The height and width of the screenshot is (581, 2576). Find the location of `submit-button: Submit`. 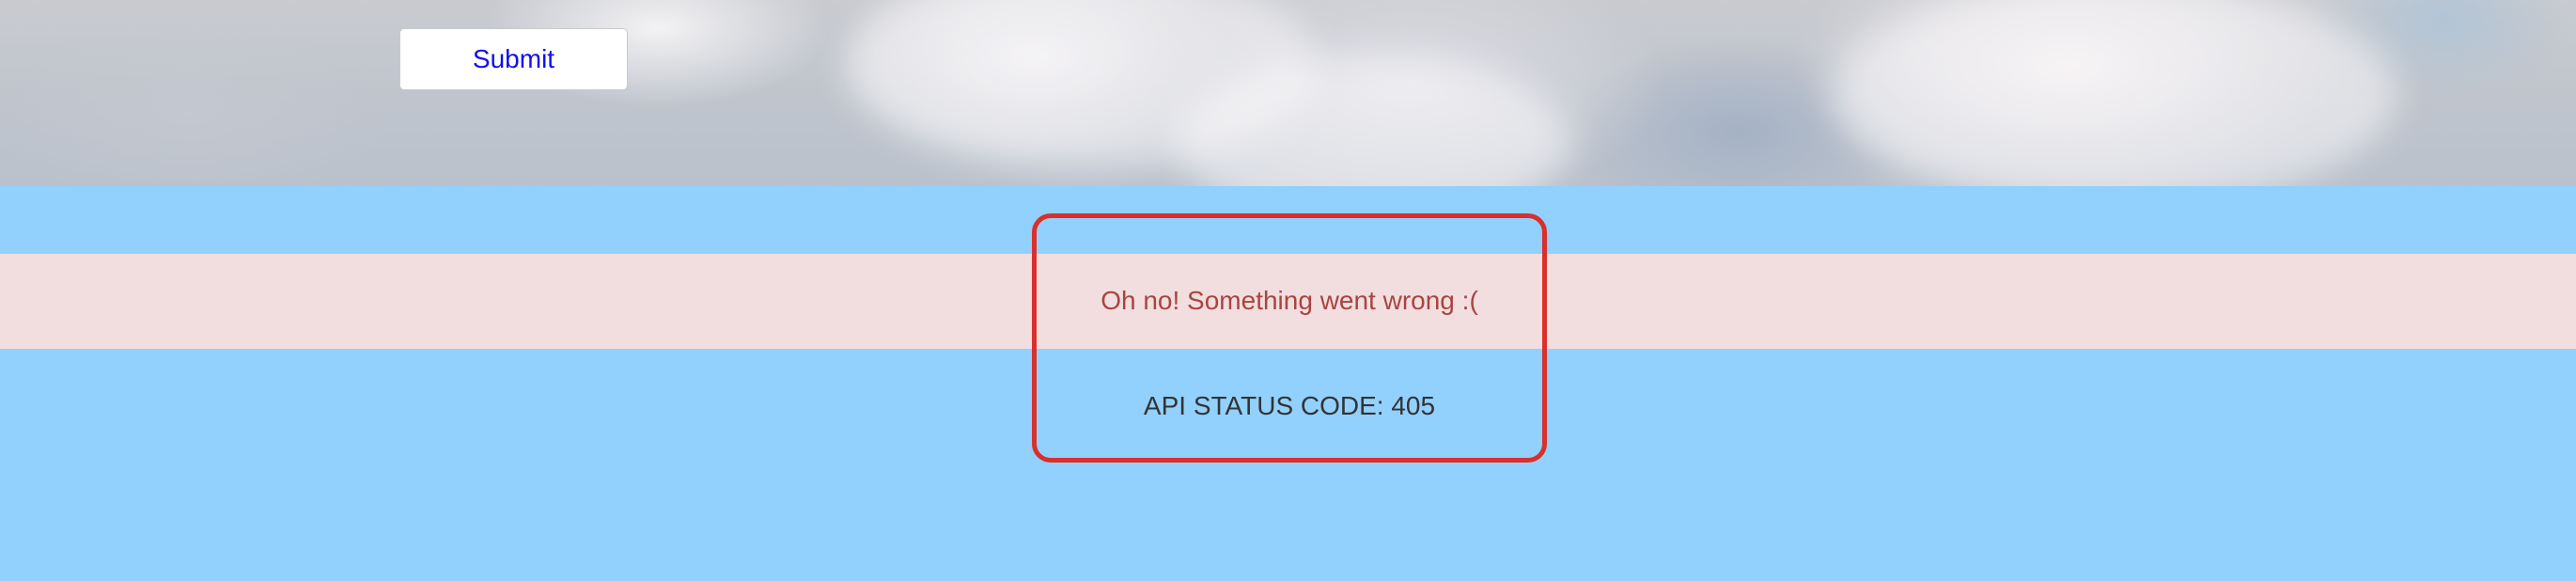

submit-button: Submit is located at coordinates (513, 59).